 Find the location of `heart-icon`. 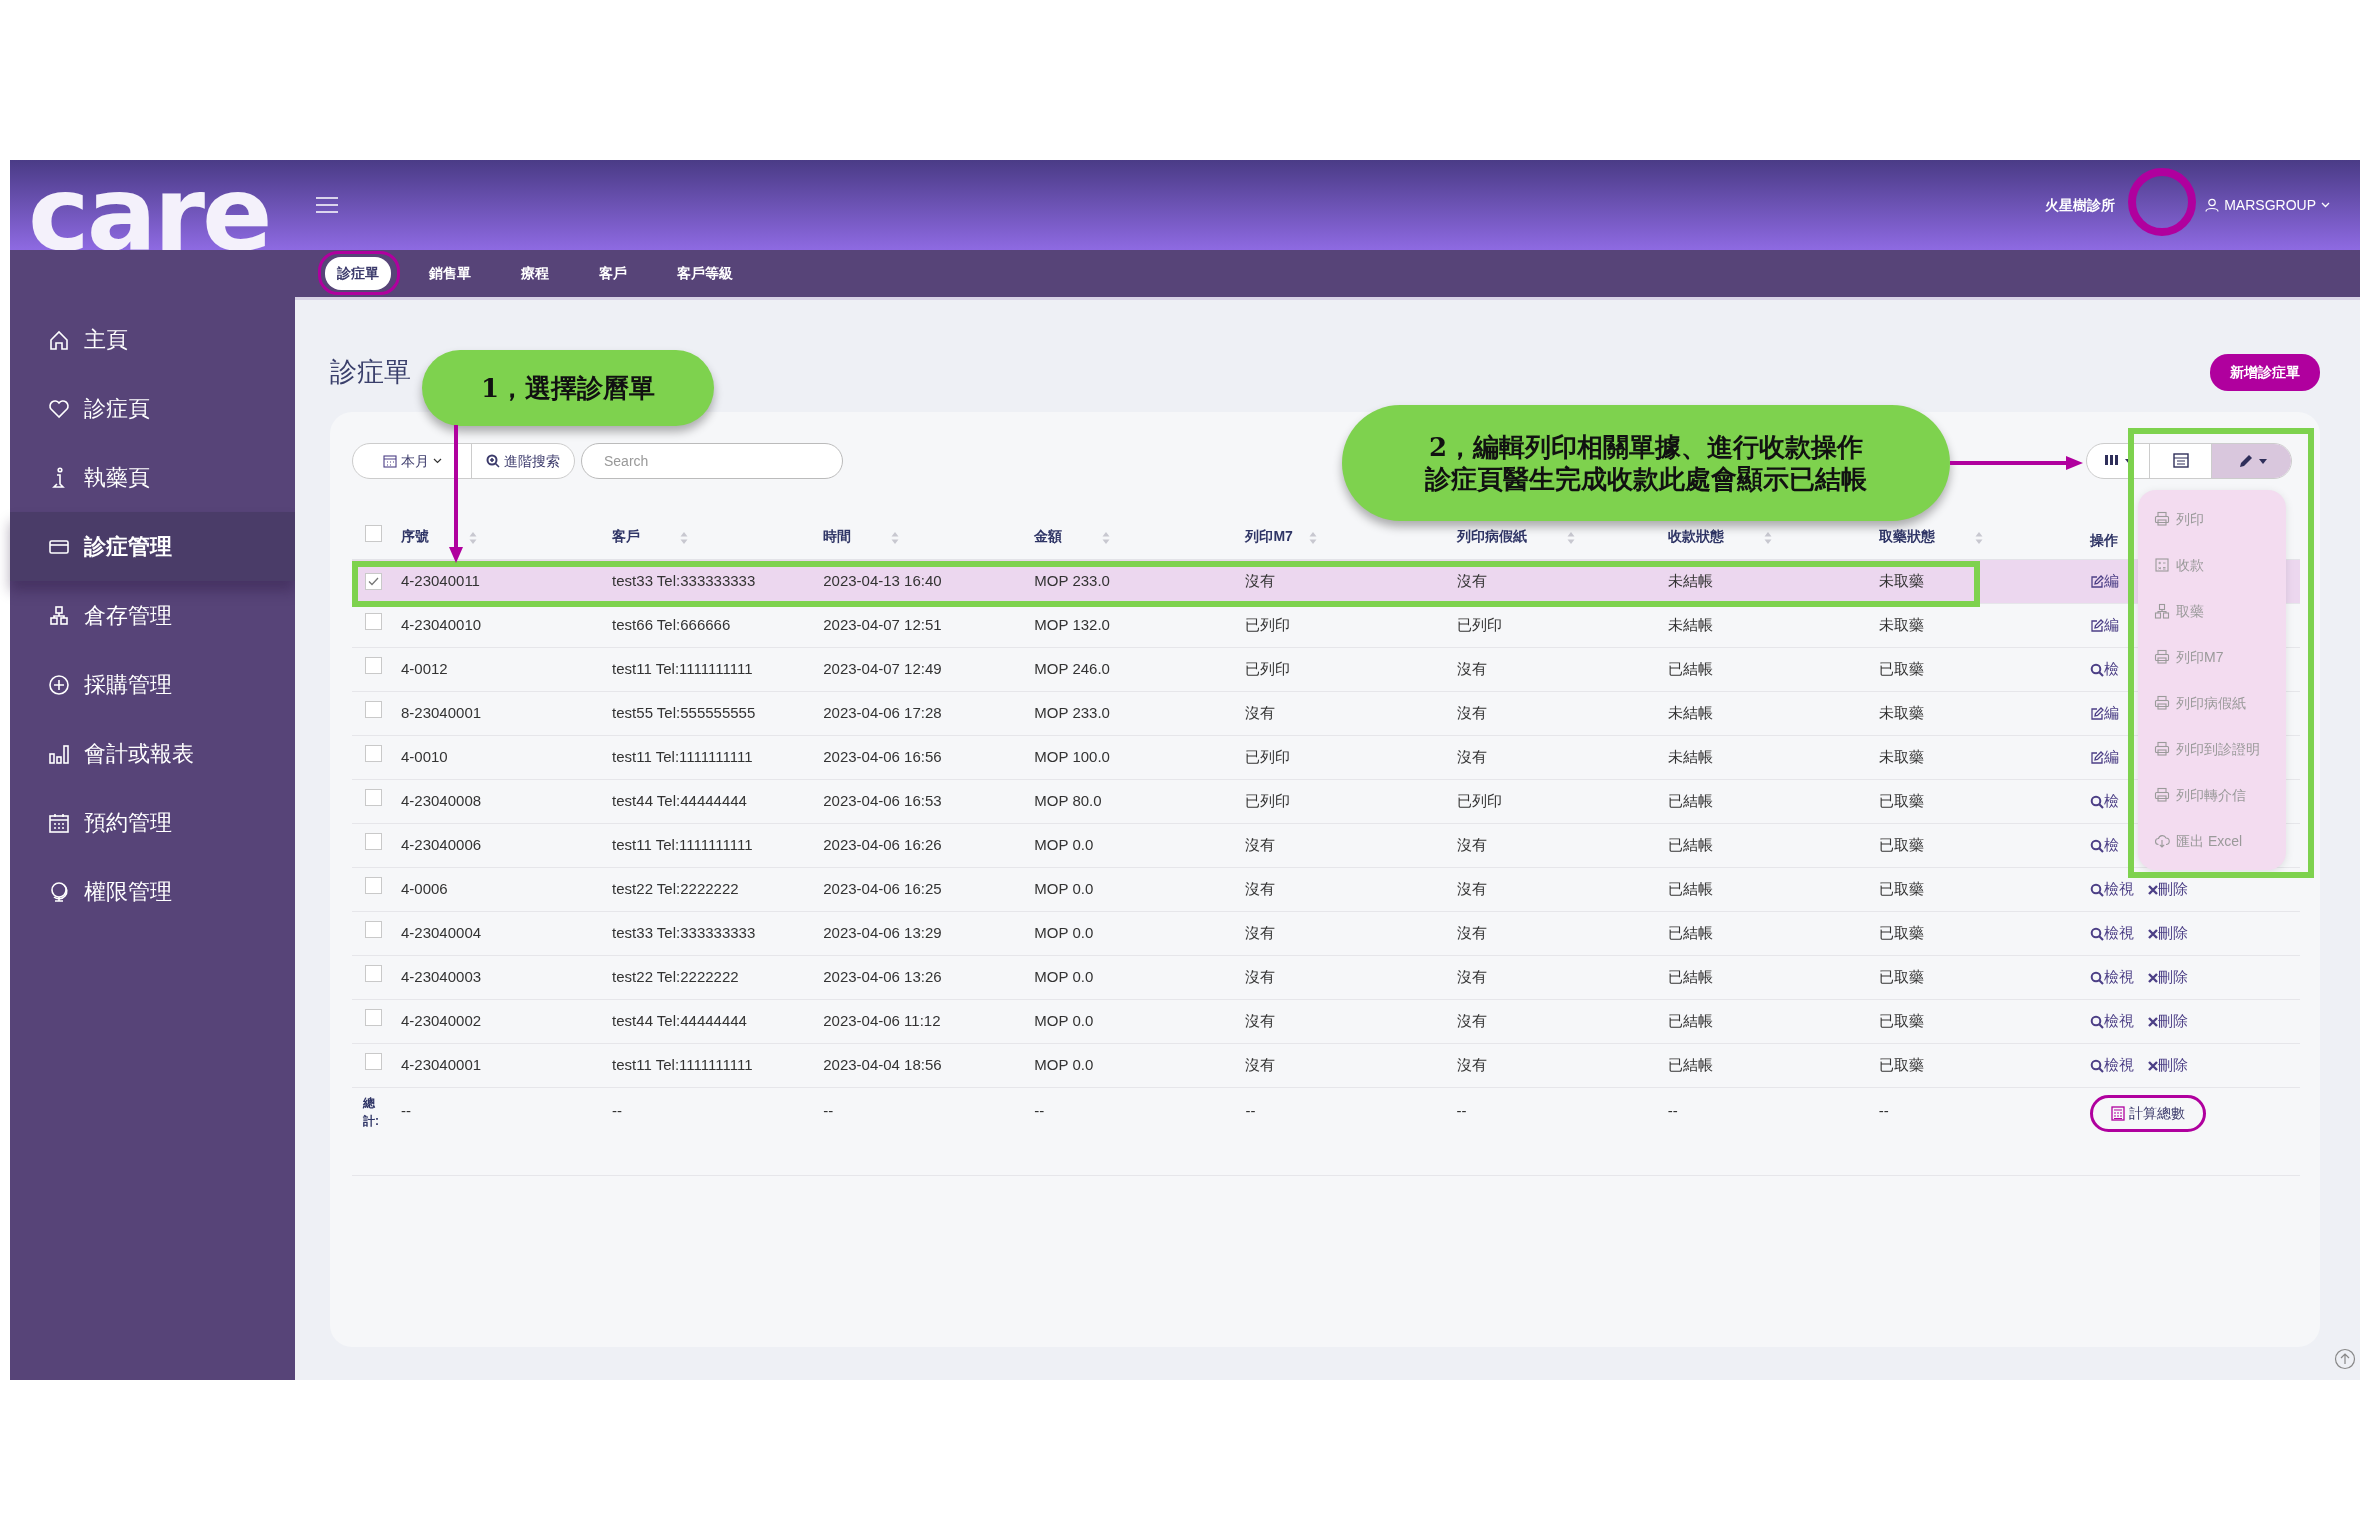

heart-icon is located at coordinates (59, 408).